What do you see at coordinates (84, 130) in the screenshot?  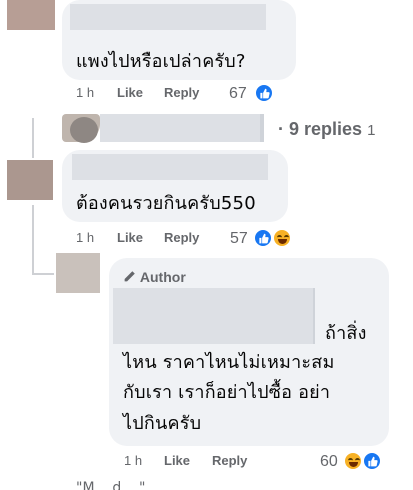 I see `reply-avatar-small-inner` at bounding box center [84, 130].